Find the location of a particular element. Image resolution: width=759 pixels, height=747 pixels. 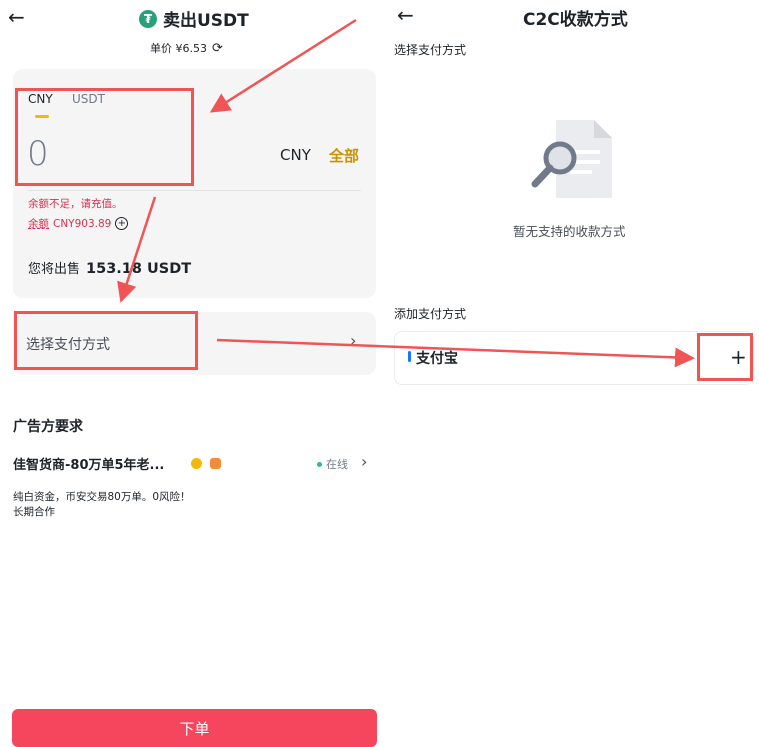

back-arrow-icon: ← is located at coordinates (16, 17).